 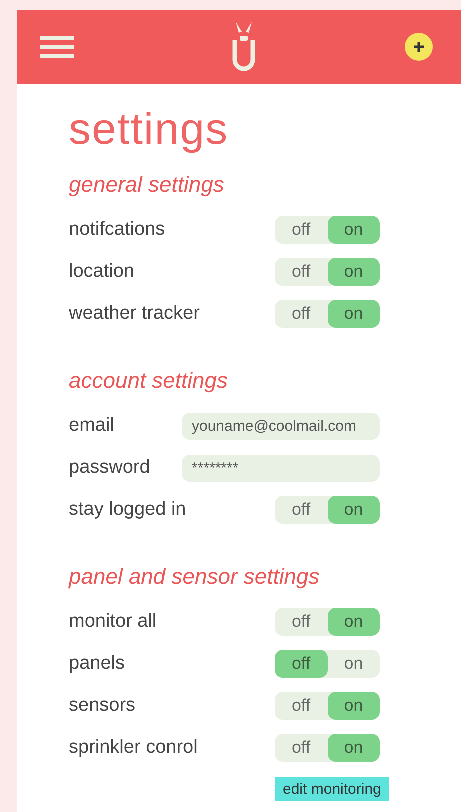 I want to click on input-field: youname@coolmail.com, so click(x=281, y=426).